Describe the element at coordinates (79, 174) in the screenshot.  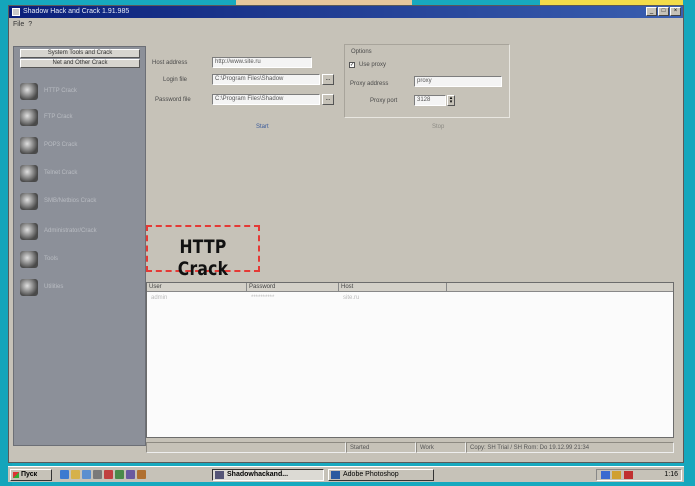
I see `sidebar-item-telnet-crack: Telnet Crack` at that location.